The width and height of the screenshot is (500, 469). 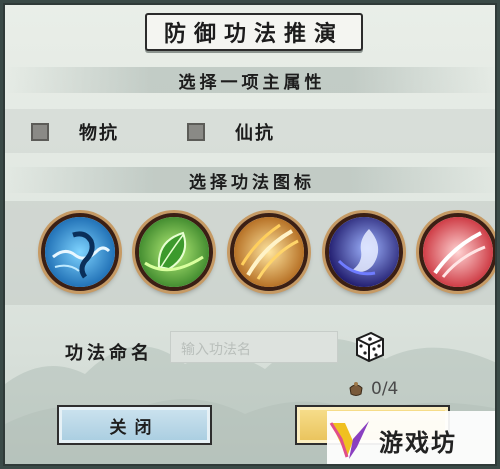 I want to click on attribute-section-title: 选择一项主属性, so click(x=252, y=82).